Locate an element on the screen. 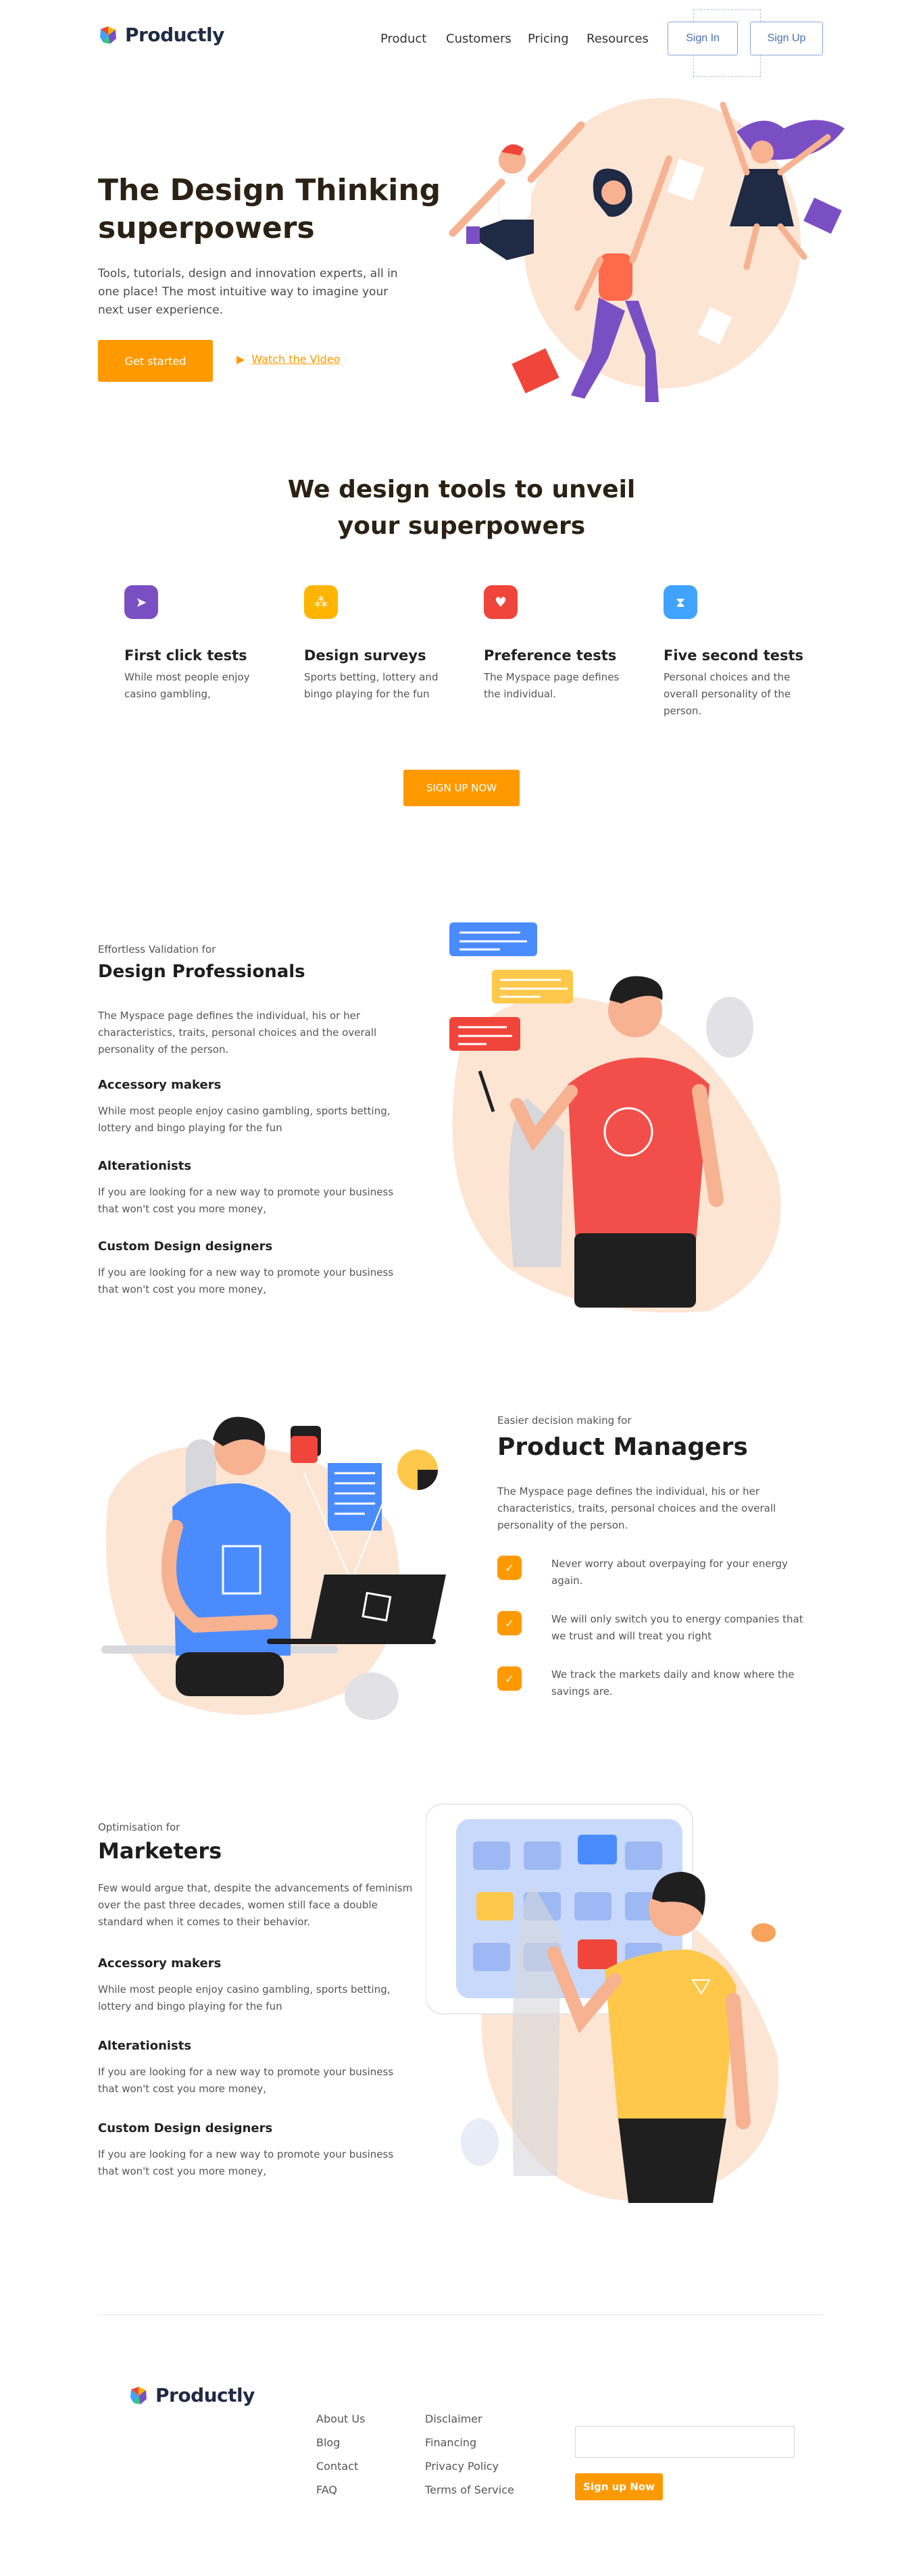 This screenshot has height=2576, width=923. product-managers-illustration is located at coordinates (273, 1568).